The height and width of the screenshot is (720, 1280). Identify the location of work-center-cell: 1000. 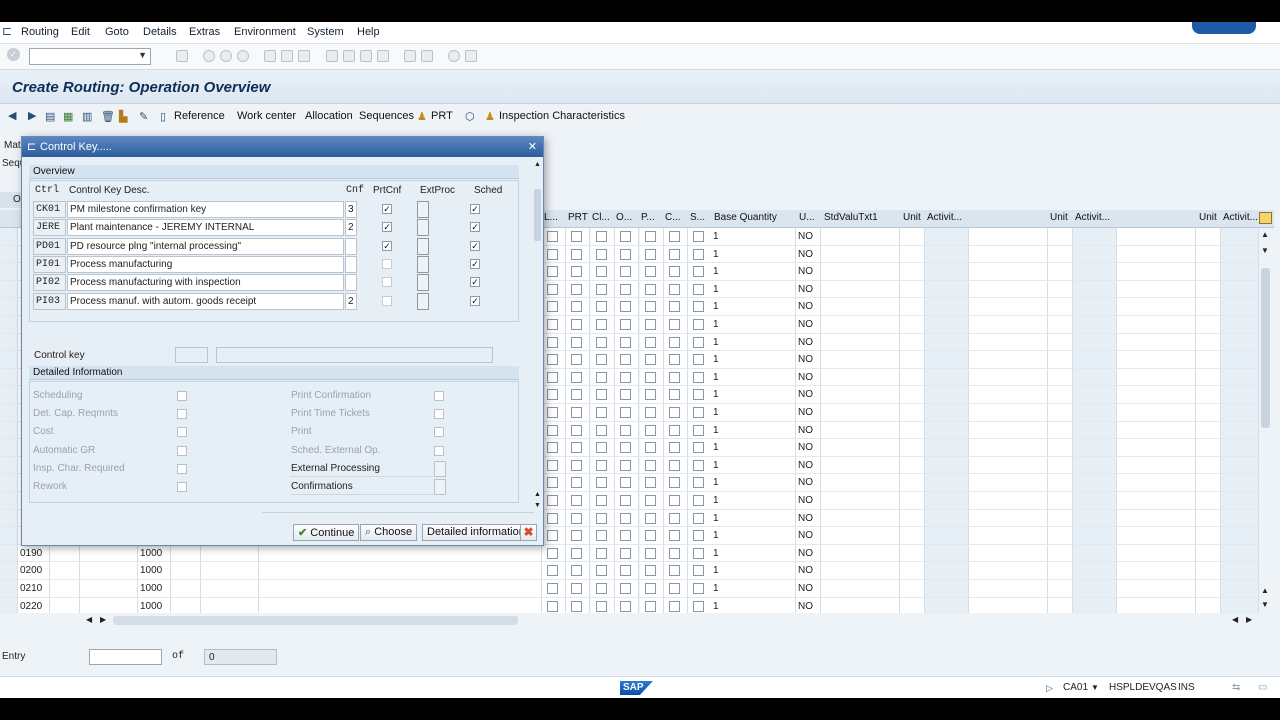
(154, 589).